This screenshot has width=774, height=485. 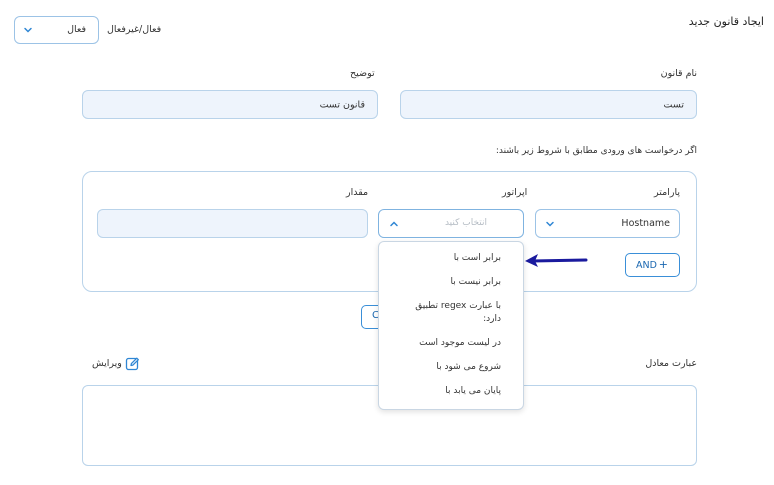 I want to click on operator-label: اپراتور, so click(x=515, y=192).